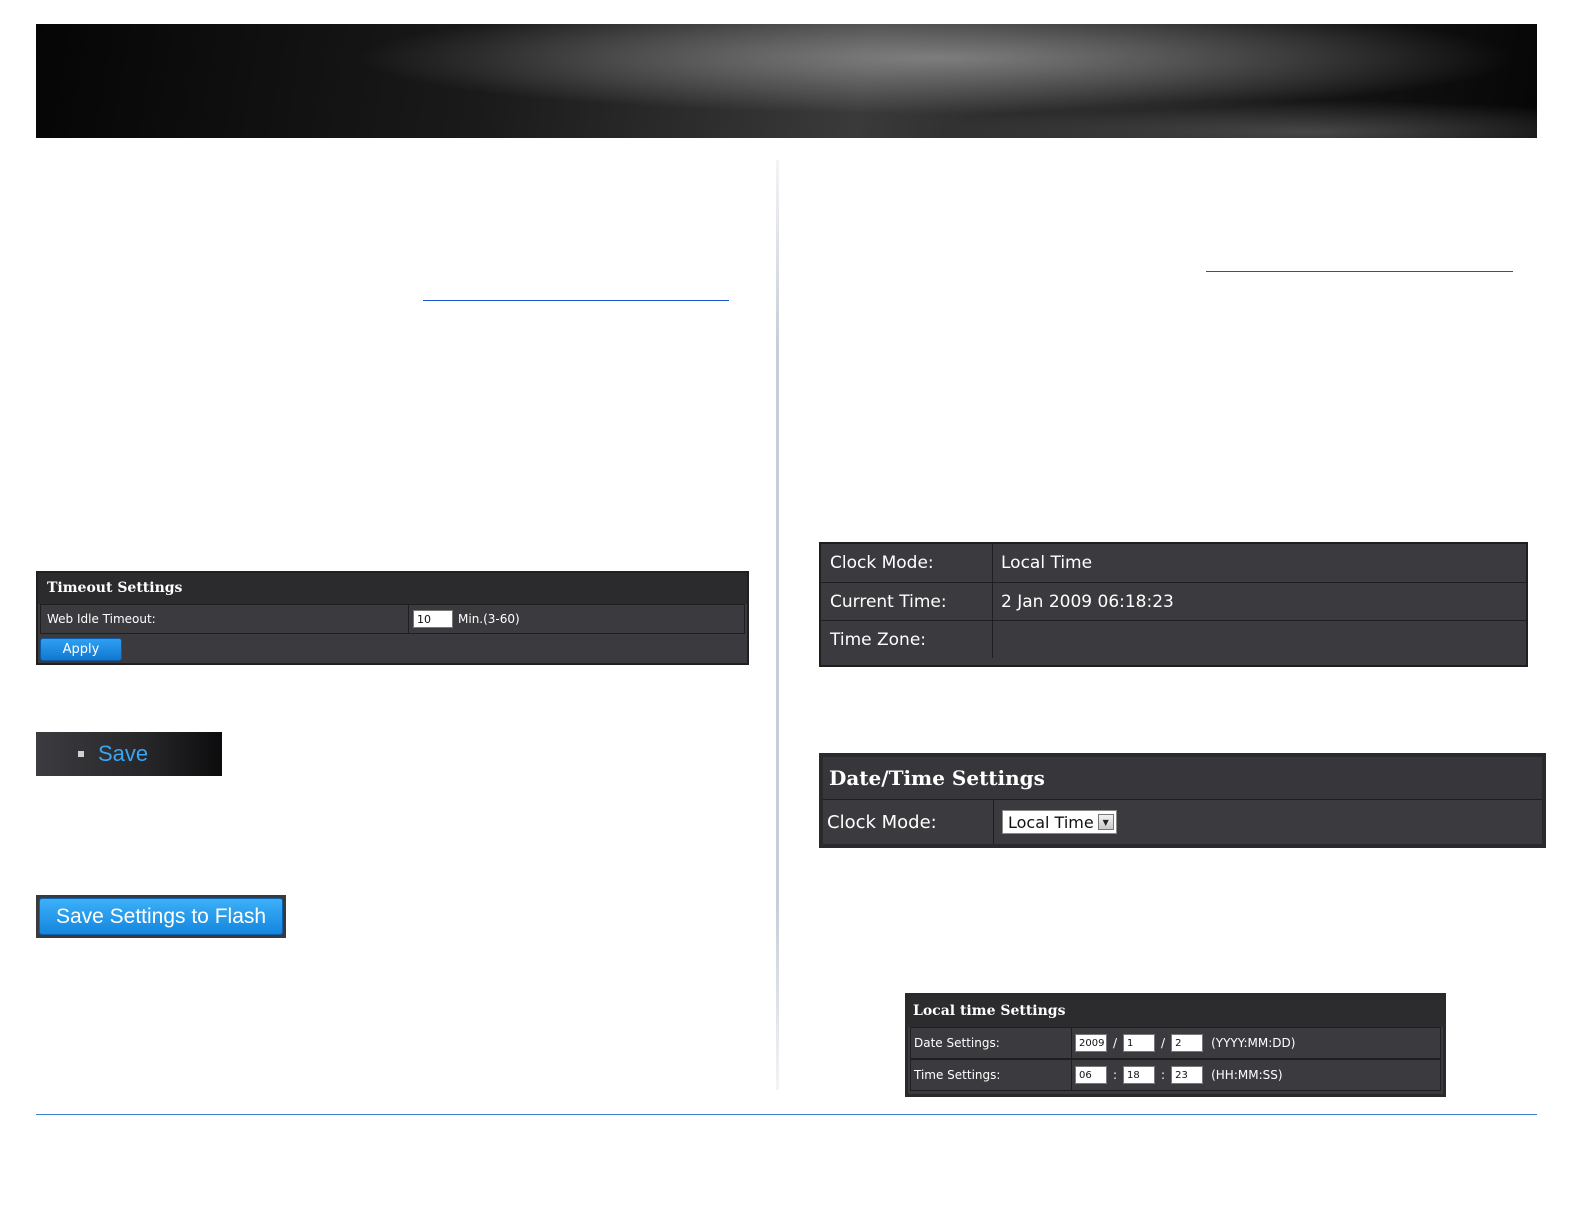  What do you see at coordinates (1259, 639) in the screenshot?
I see `time-zone-value` at bounding box center [1259, 639].